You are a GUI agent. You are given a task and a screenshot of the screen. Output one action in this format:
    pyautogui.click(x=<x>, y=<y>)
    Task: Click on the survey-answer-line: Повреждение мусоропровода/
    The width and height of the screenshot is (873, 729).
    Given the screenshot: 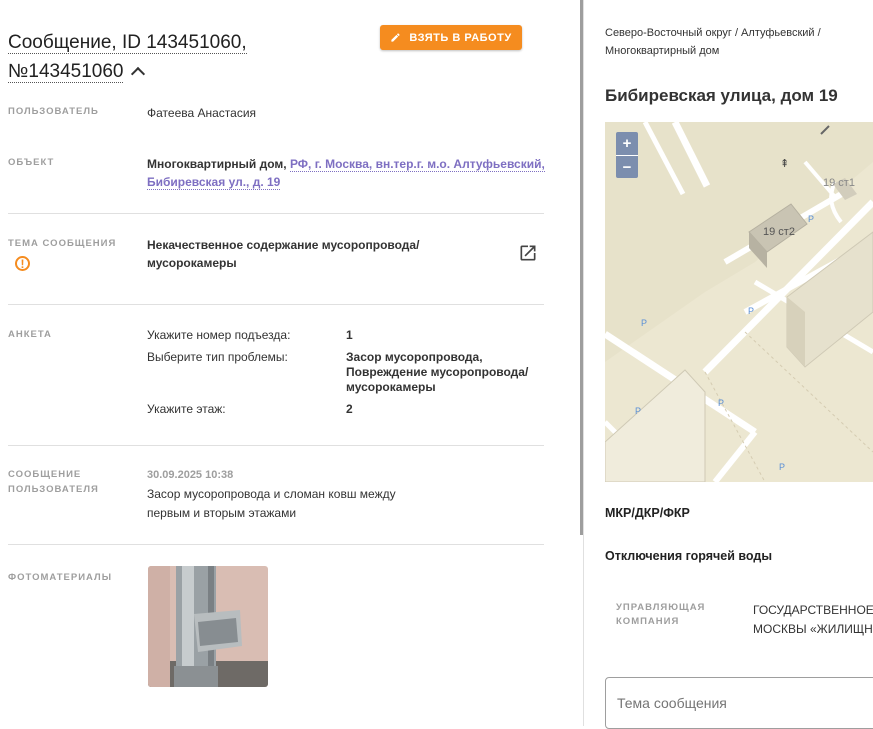 What is the action you would take?
    pyautogui.click(x=437, y=372)
    